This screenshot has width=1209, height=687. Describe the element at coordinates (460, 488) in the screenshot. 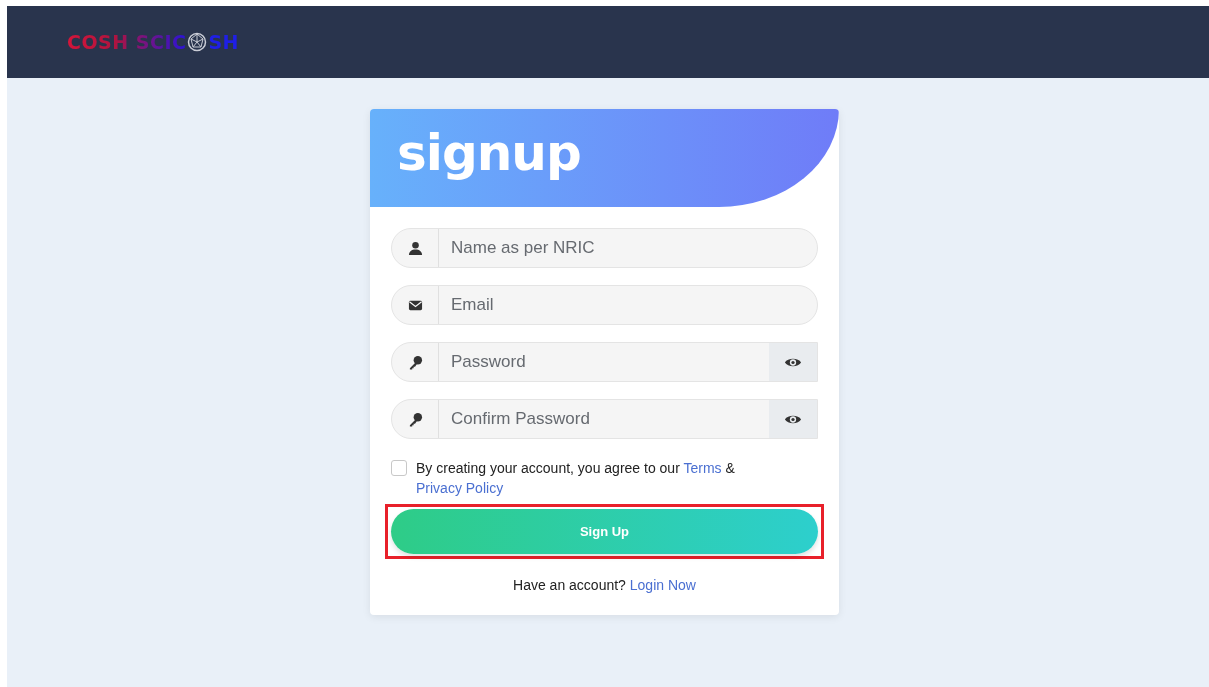

I see `privacy-policy-link: Privacy Policy` at that location.